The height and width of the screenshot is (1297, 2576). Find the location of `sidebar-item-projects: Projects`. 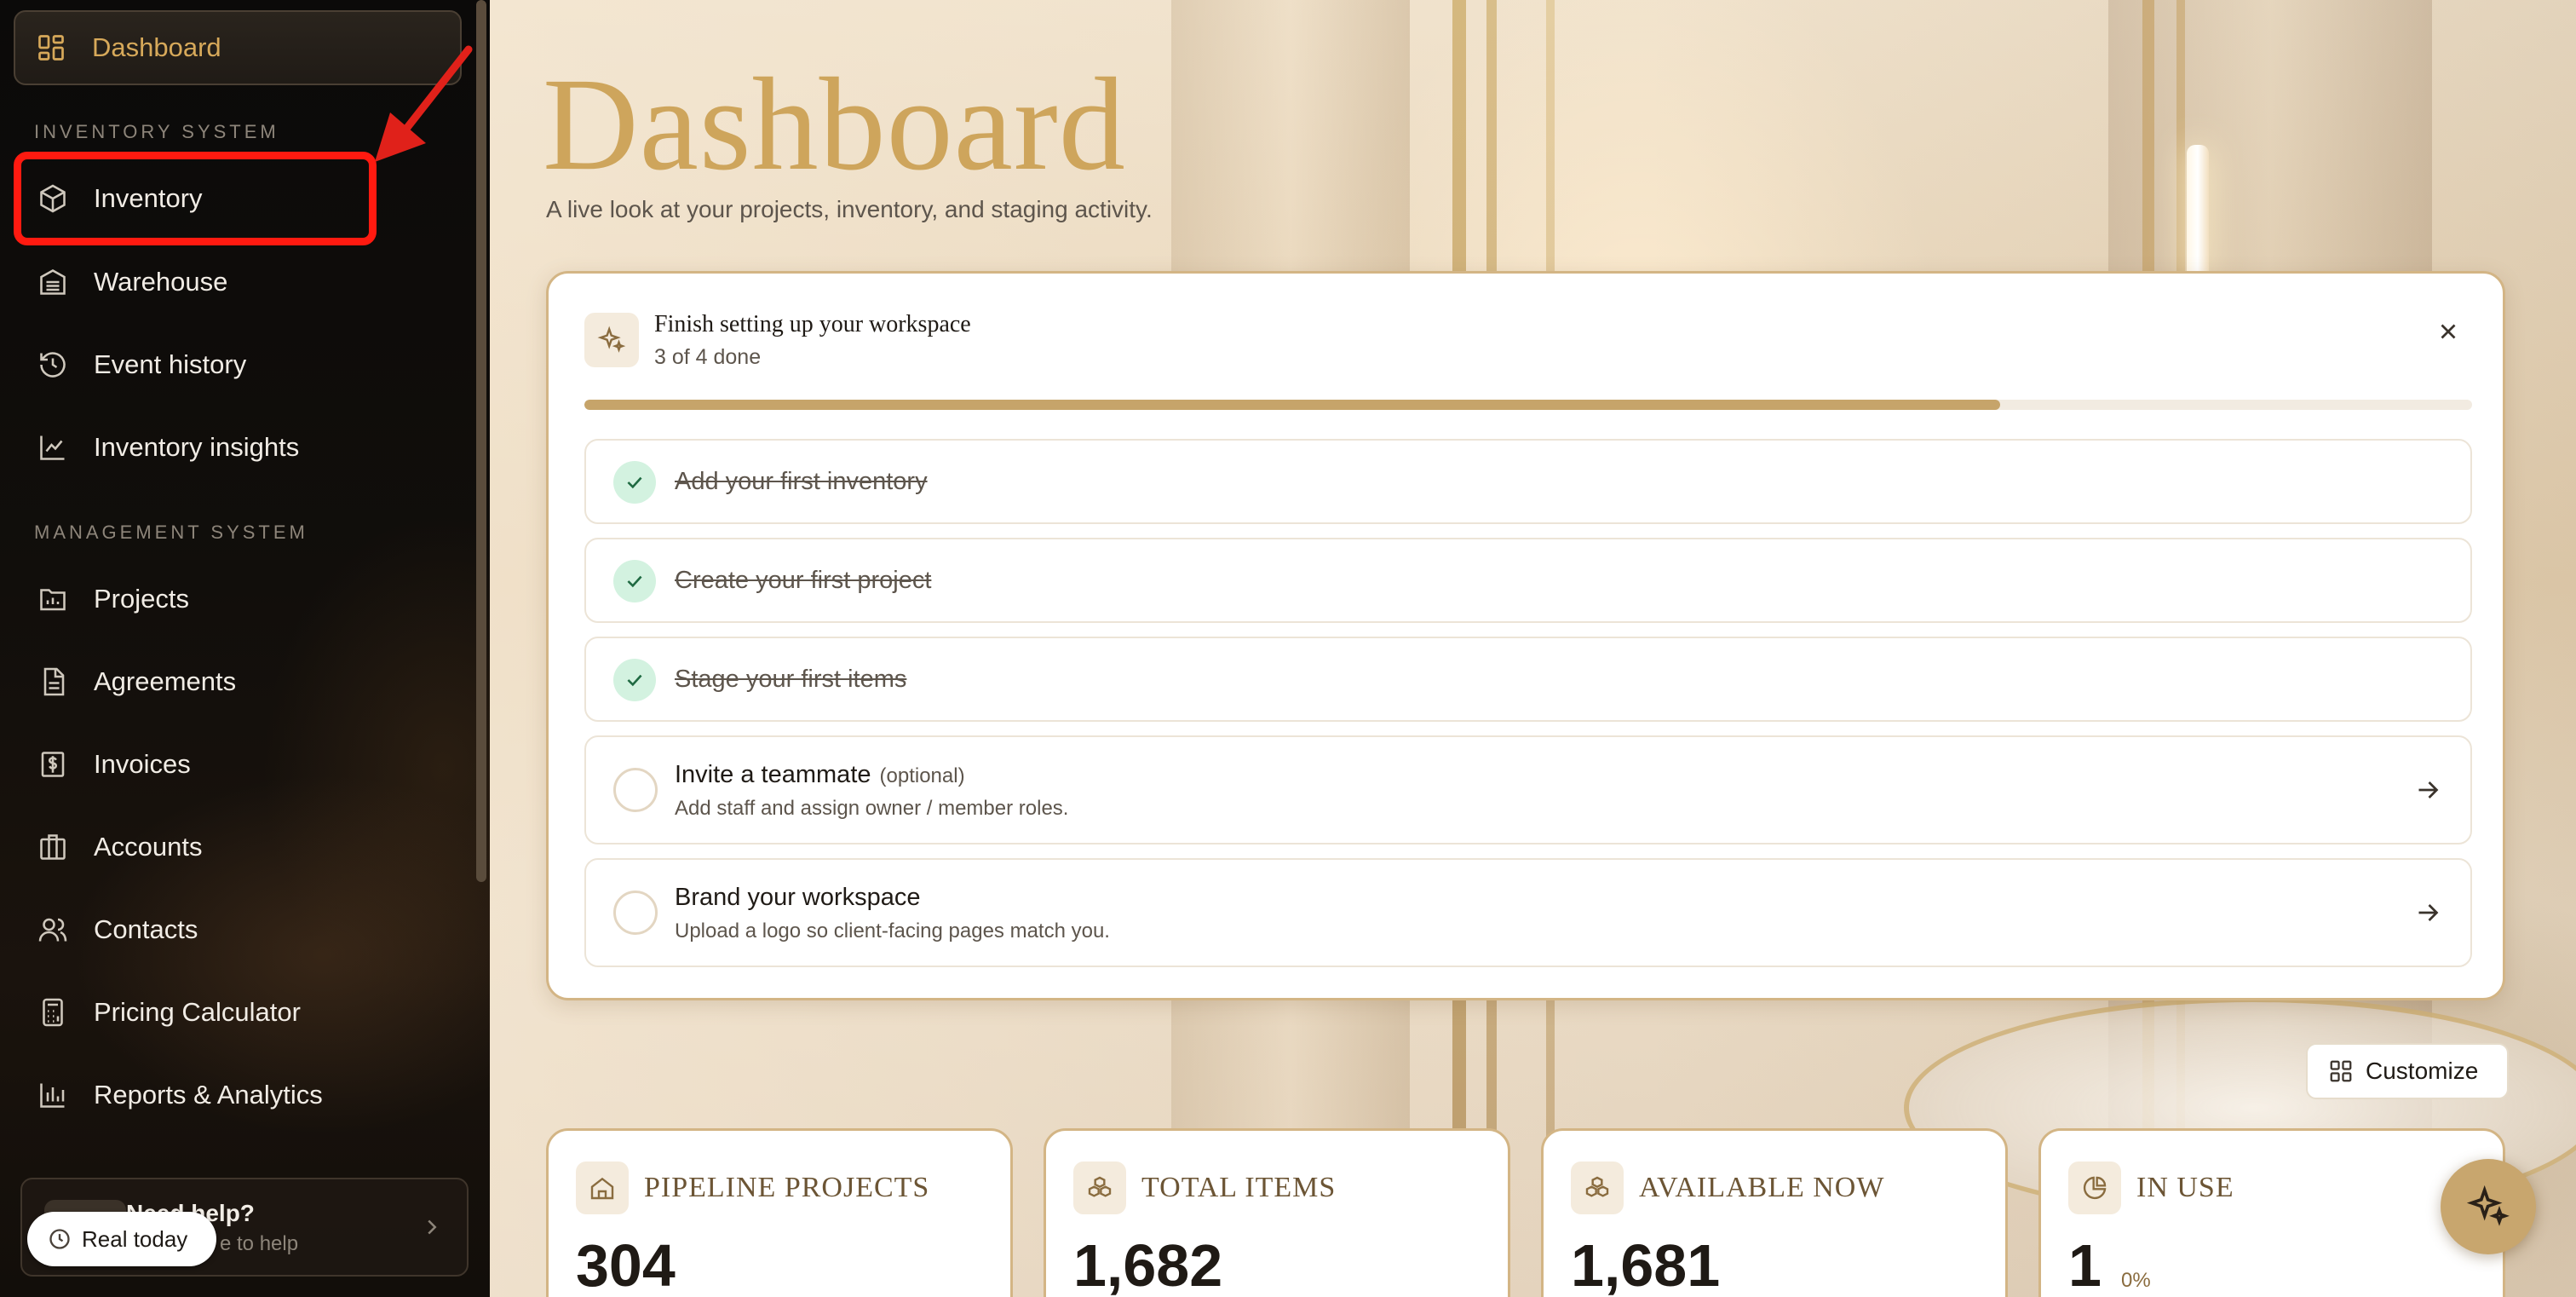

sidebar-item-projects: Projects is located at coordinates (238, 599).